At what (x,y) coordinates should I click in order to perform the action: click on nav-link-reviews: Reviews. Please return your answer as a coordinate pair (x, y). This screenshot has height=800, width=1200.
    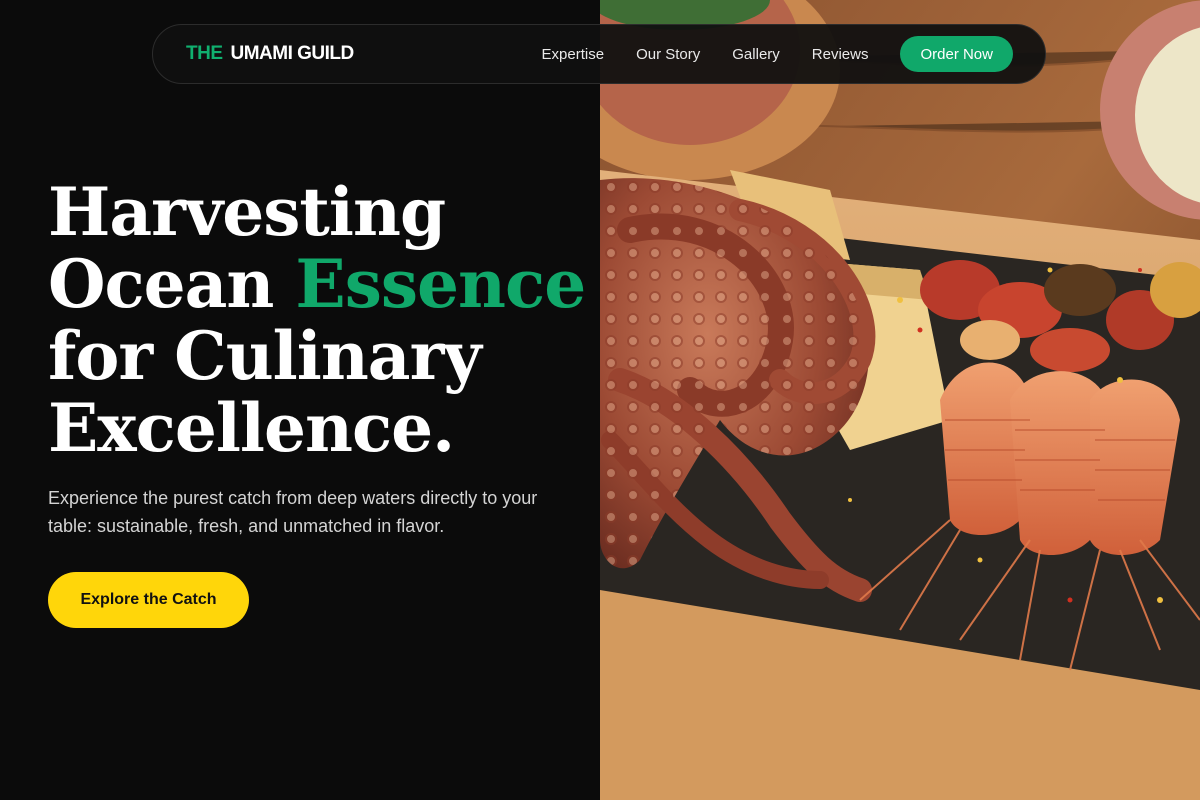
    Looking at the image, I should click on (840, 54).